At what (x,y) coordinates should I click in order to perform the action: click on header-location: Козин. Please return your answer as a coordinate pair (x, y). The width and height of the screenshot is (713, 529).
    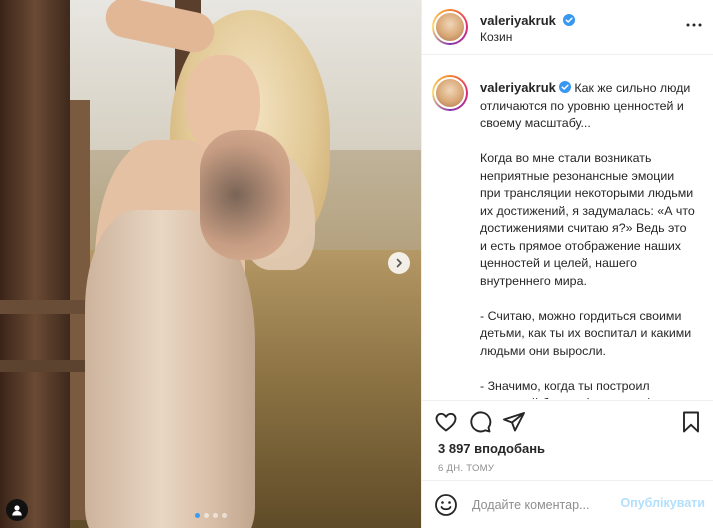
    Looking at the image, I should click on (496, 37).